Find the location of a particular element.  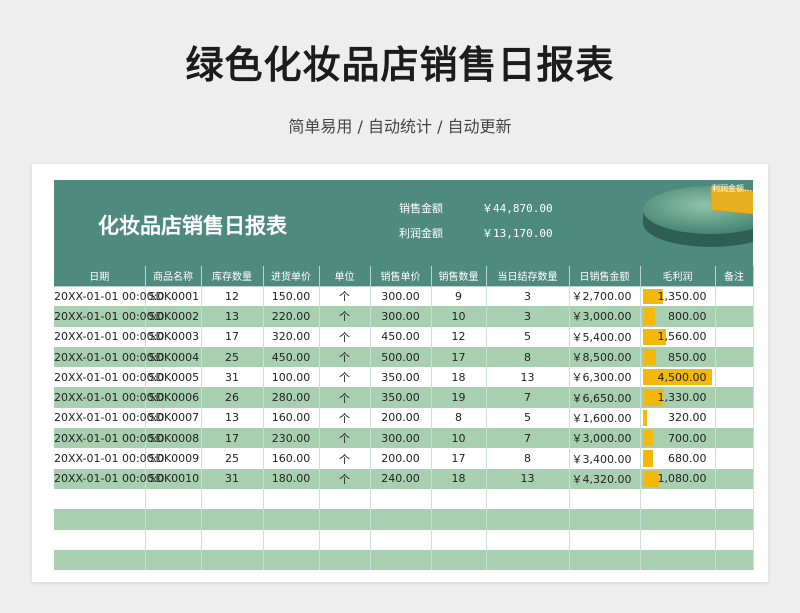

cell-profit: 1,560.00 is located at coordinates (678, 336).